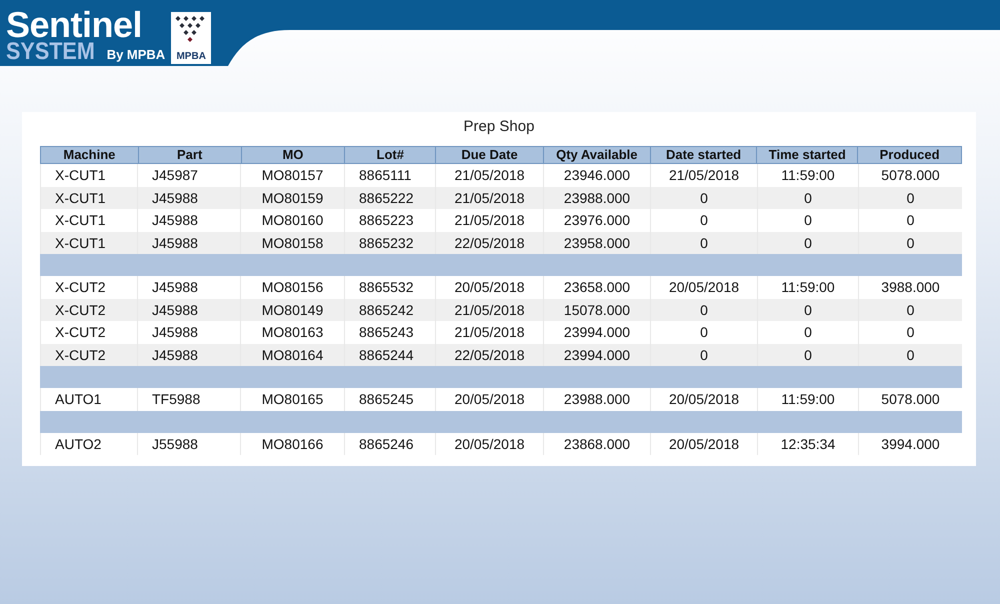  Describe the element at coordinates (807, 443) in the screenshot. I see `table-cell: 12:35:34` at that location.